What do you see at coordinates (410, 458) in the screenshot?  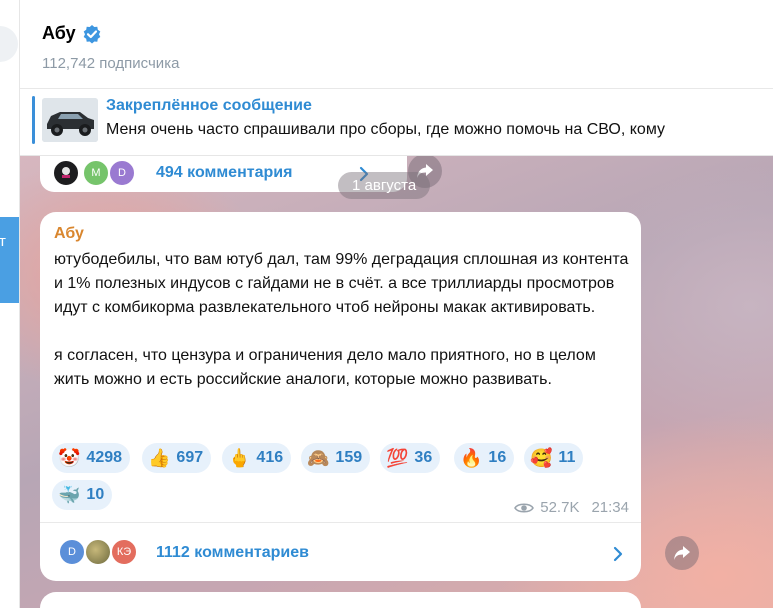 I see `reaction-chip: 💯 36` at bounding box center [410, 458].